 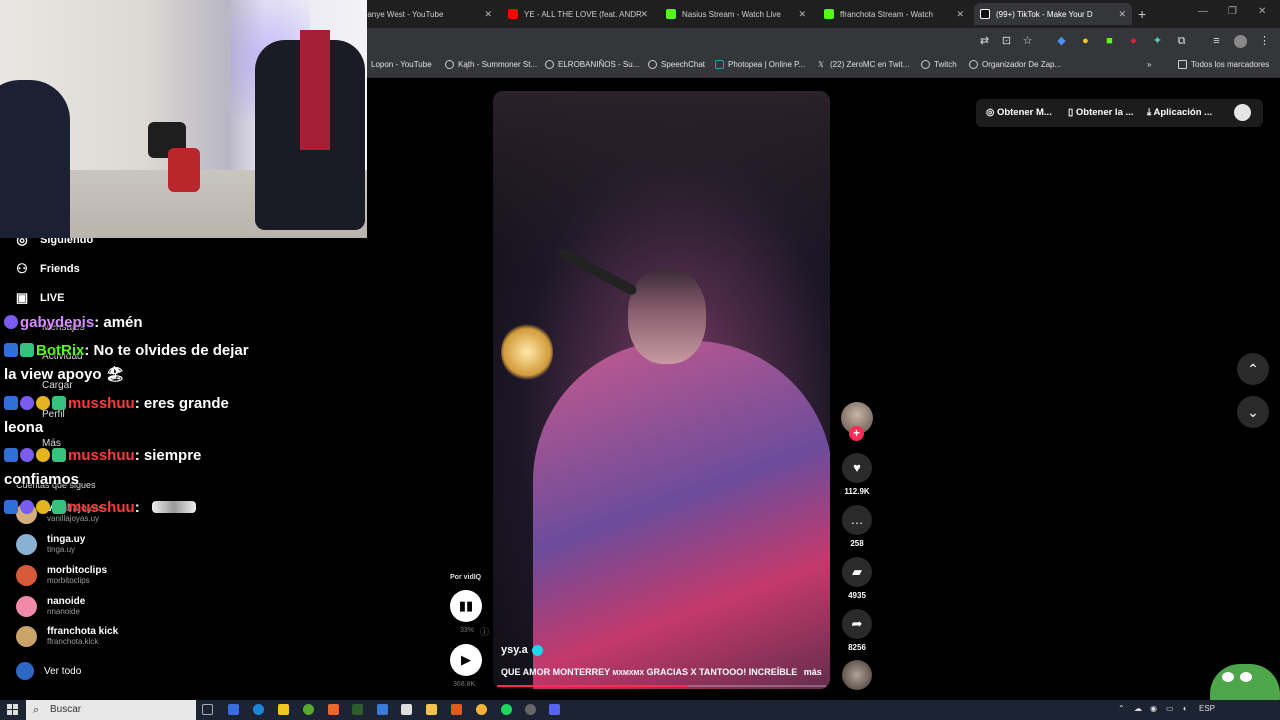 I want to click on comment-action: … 258, so click(x=857, y=526).